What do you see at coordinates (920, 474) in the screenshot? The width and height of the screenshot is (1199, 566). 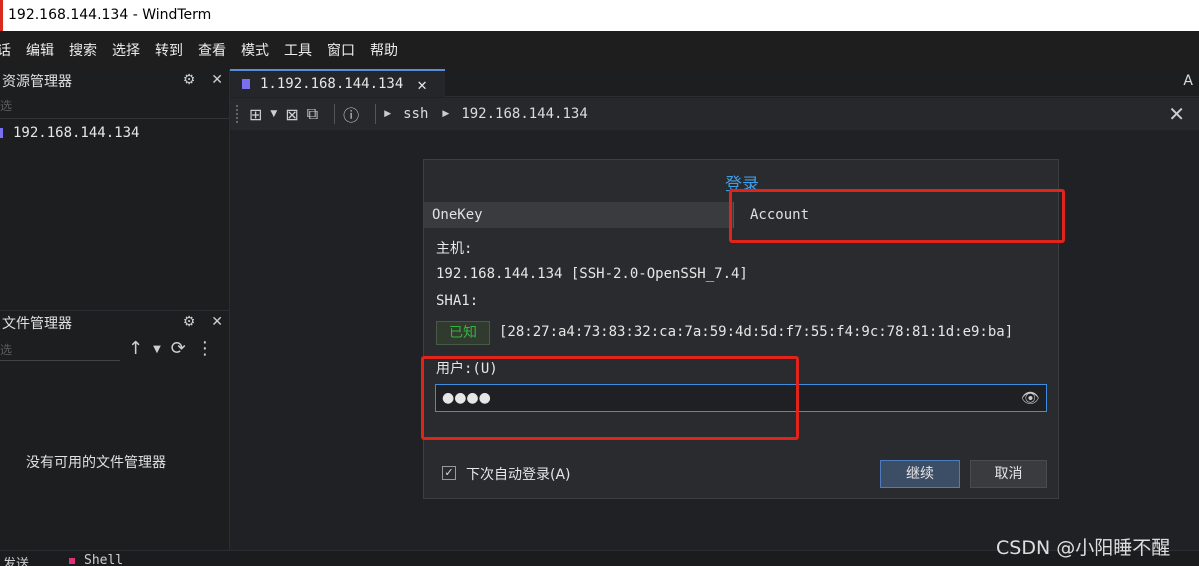 I see `continue-button: 继续` at bounding box center [920, 474].